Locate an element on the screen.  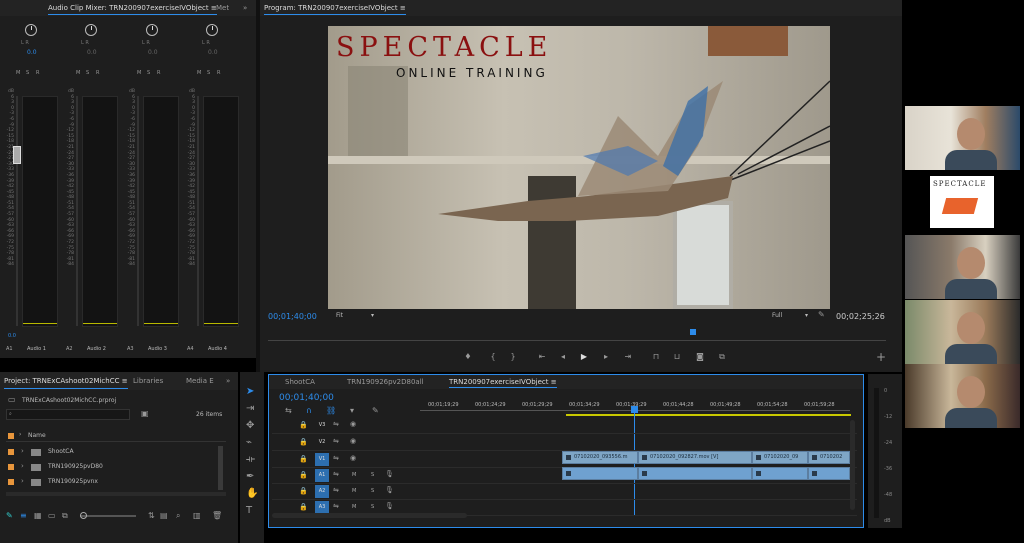
video-clip: 07102020_092827.mov [V] is located at coordinates (695, 457).